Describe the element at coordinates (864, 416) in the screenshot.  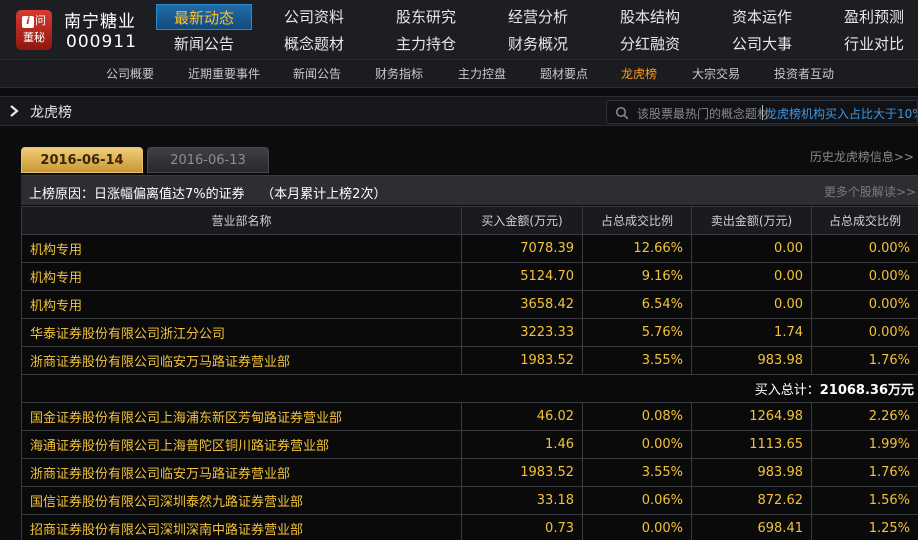
I see `cell-sell-ratio: 2.26%` at that location.